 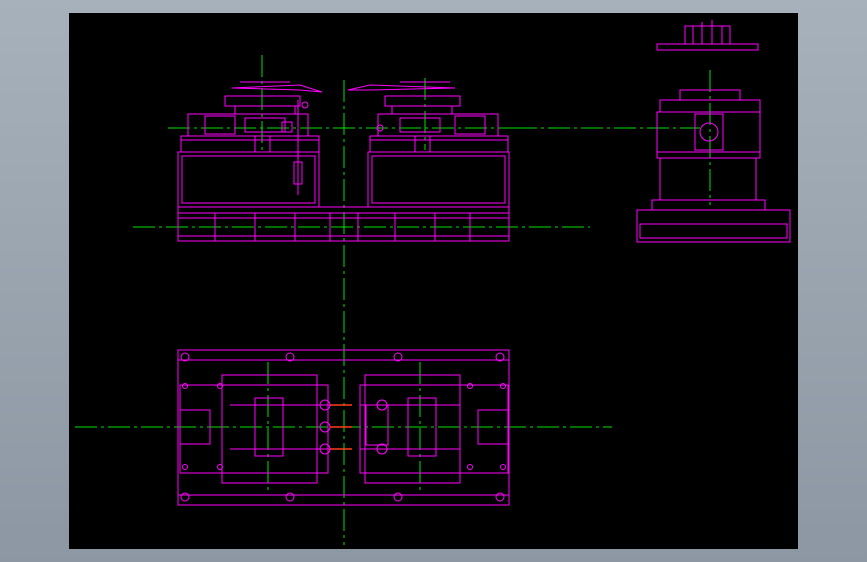 I want to click on accent-markers, so click(x=341, y=427).